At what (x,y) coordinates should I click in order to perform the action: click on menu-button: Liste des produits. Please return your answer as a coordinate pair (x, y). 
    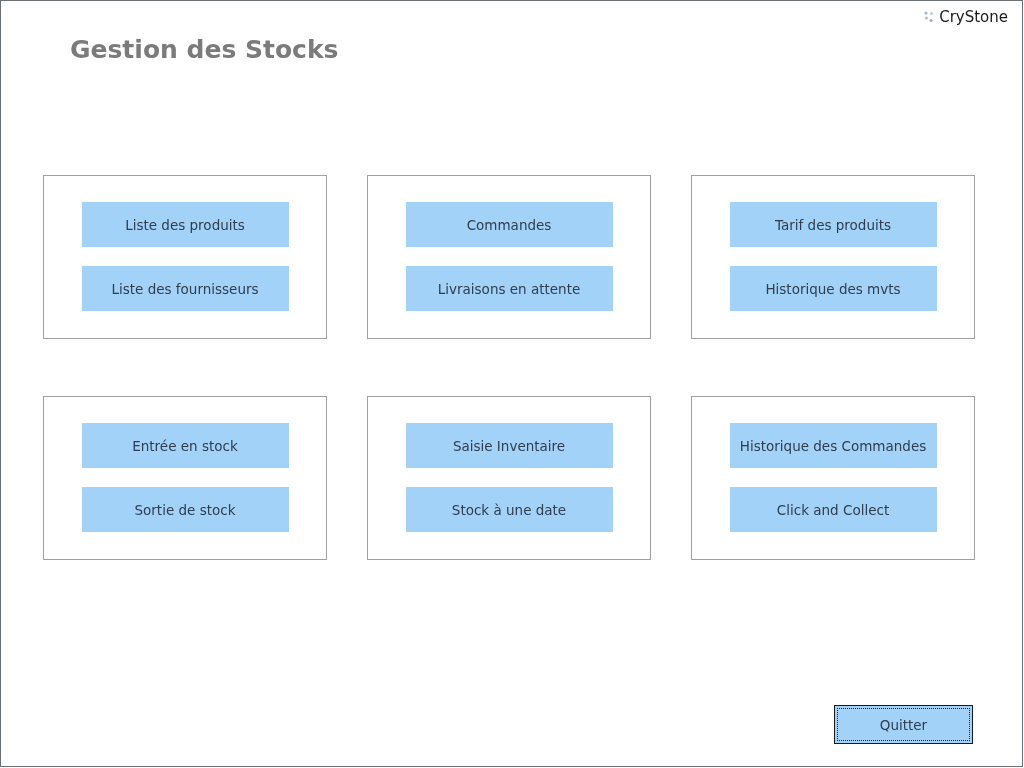
    Looking at the image, I should click on (185, 224).